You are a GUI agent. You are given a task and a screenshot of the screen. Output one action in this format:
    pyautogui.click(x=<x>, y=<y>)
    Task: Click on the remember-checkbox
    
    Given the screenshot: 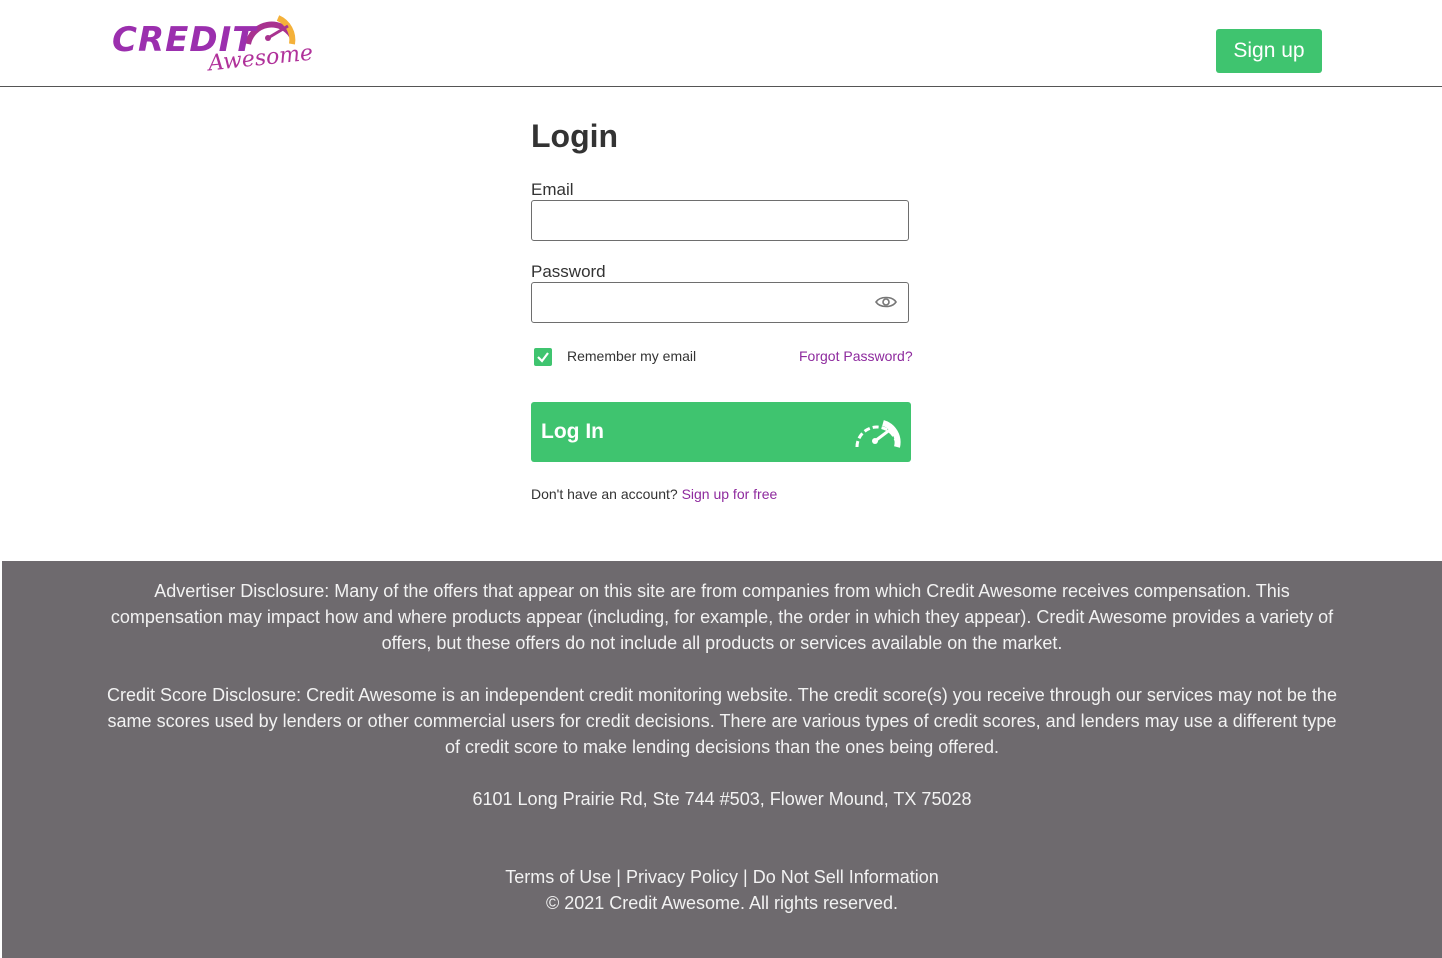 What is the action you would take?
    pyautogui.click(x=543, y=357)
    